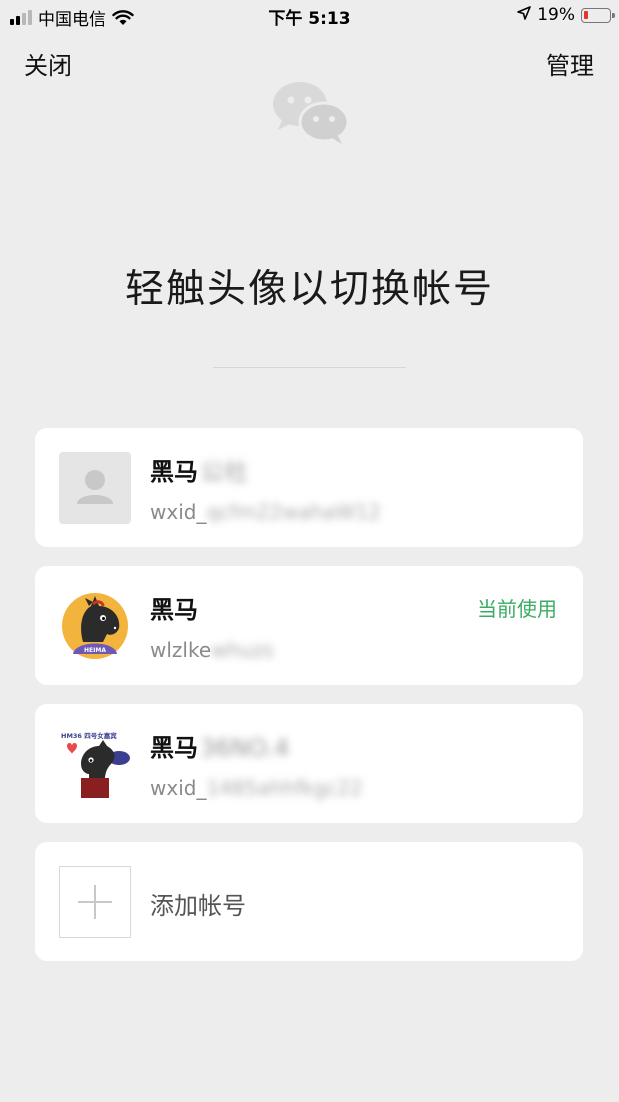 The height and width of the screenshot is (1102, 619). What do you see at coordinates (586, 14) in the screenshot?
I see `battery-level` at bounding box center [586, 14].